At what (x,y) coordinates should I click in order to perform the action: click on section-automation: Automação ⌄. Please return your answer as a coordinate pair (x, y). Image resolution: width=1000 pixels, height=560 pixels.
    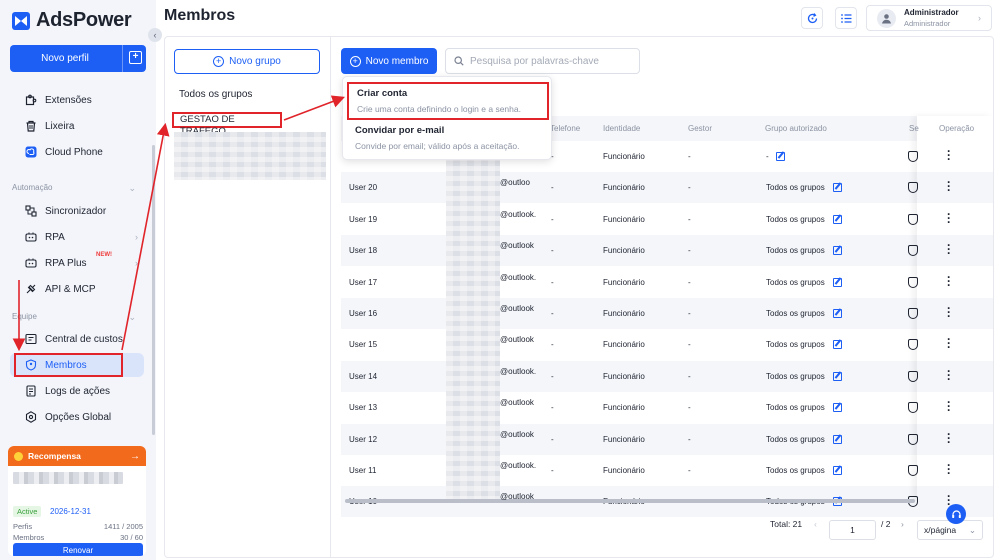
    Looking at the image, I should click on (76, 188).